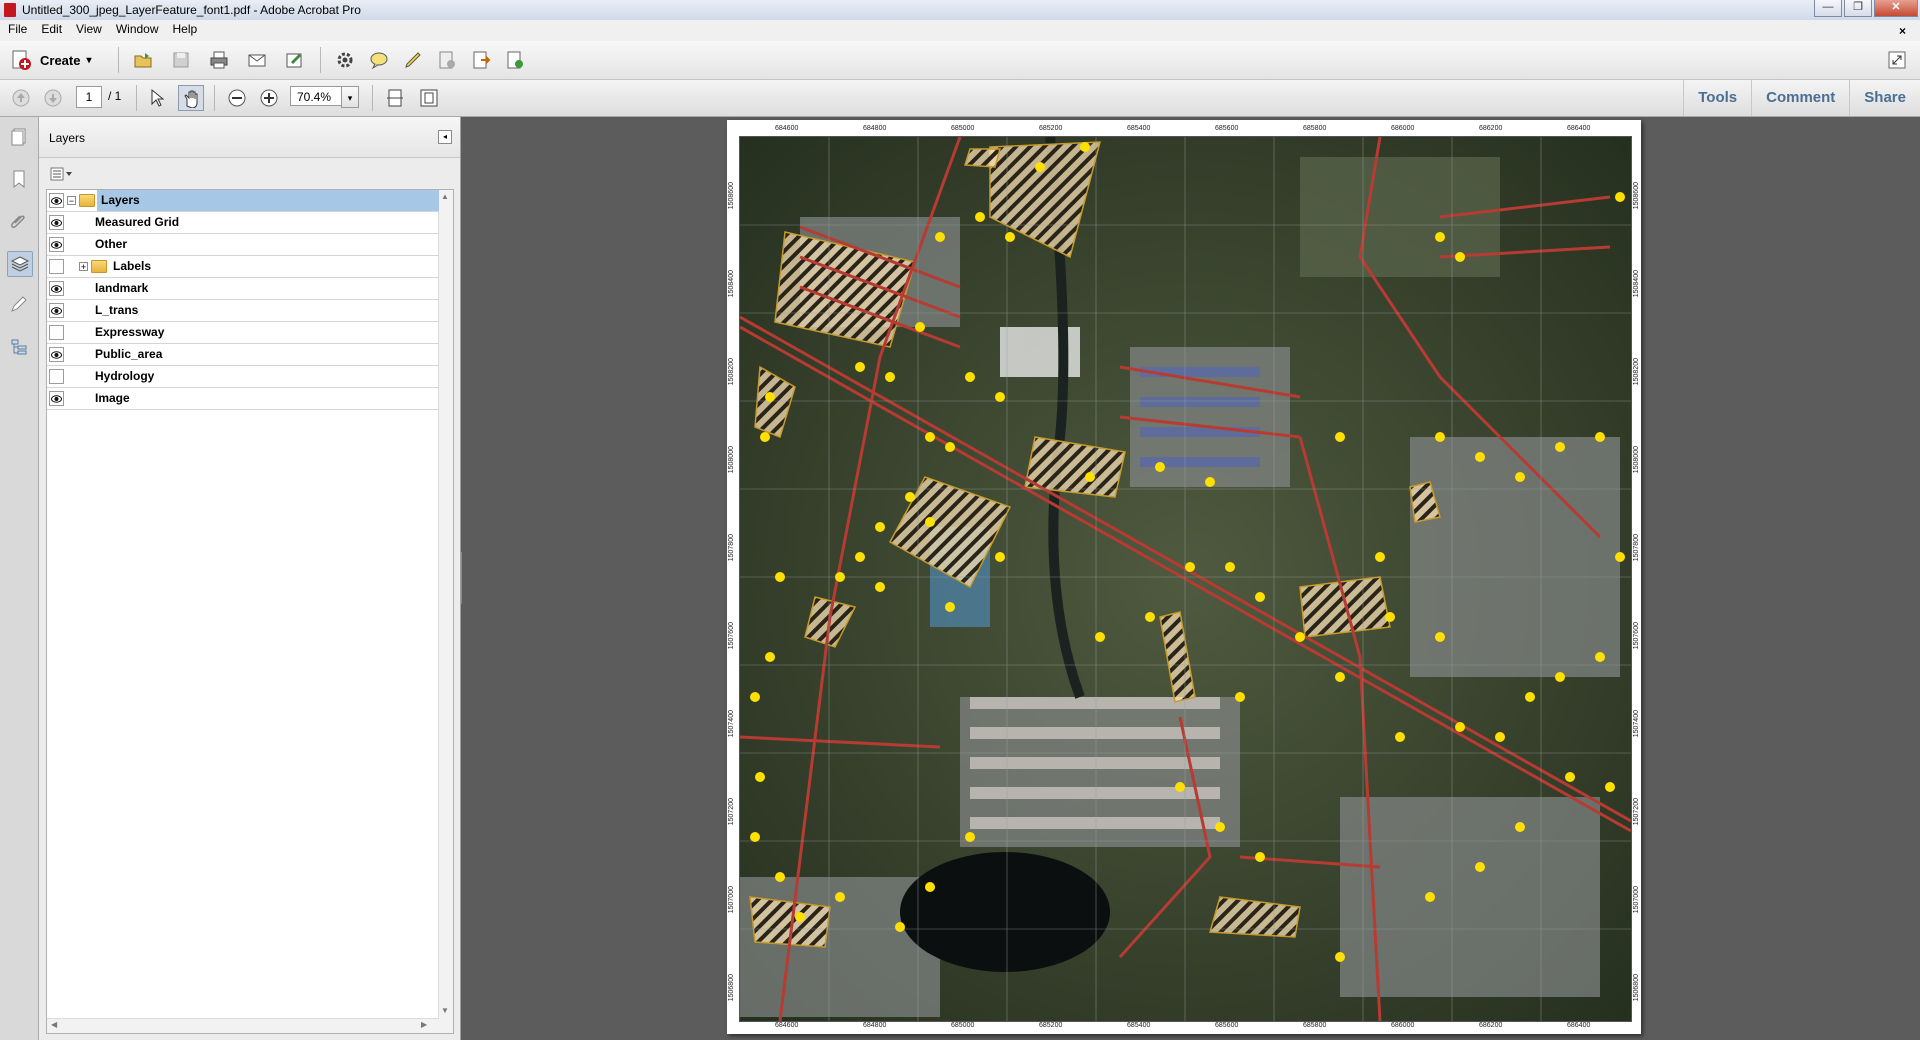 This screenshot has height=1040, width=1920. Describe the element at coordinates (243, 223) in the screenshot. I see `layer-row: Measured Grid` at that location.